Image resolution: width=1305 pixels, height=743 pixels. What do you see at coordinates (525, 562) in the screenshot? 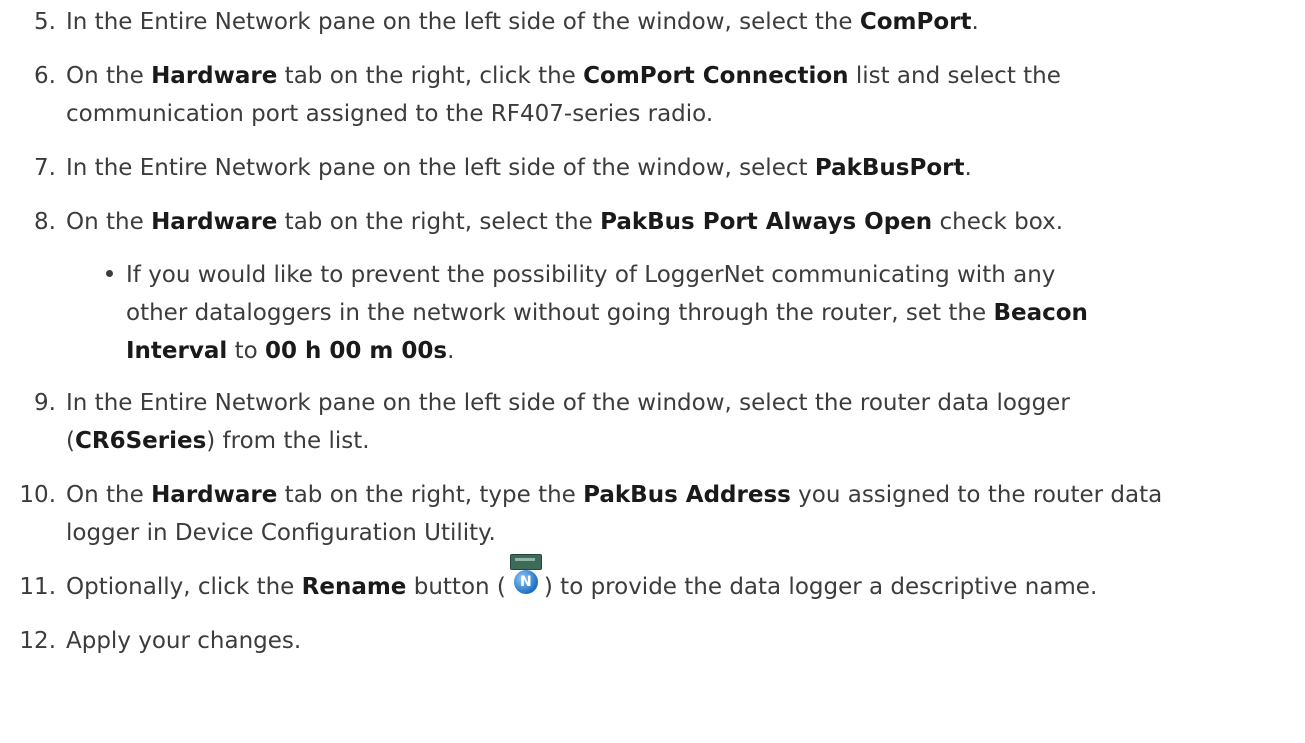
I see `circuit-board-icon` at bounding box center [525, 562].